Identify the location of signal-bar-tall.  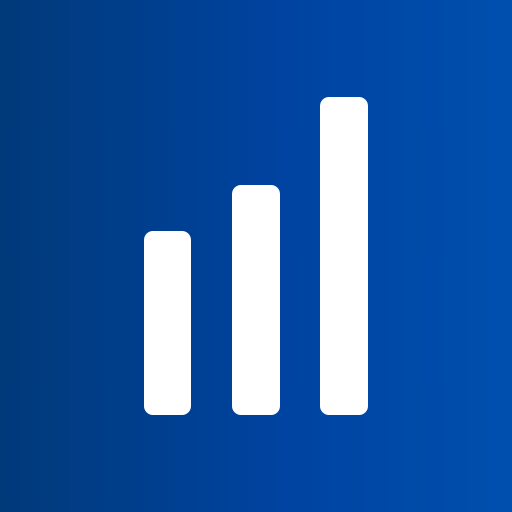
(344, 256).